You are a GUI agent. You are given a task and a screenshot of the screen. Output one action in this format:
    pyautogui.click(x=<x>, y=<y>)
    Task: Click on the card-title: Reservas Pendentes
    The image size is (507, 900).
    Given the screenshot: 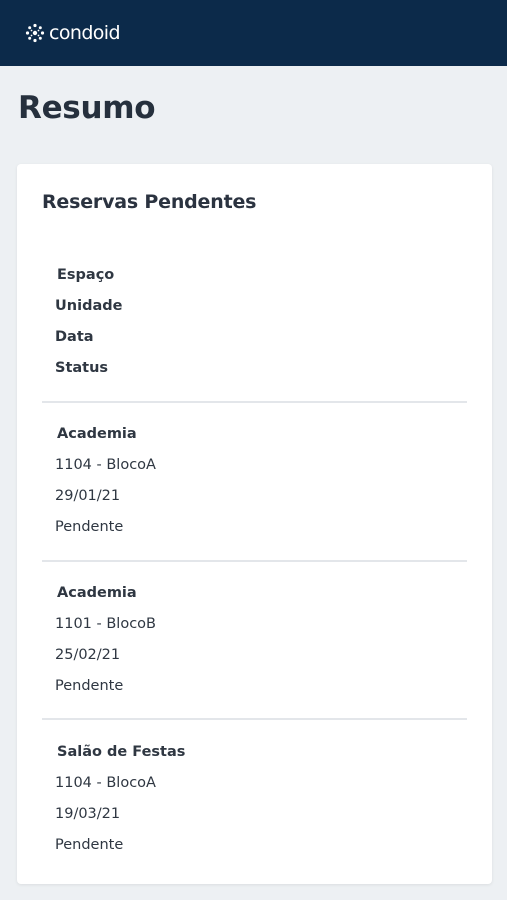 What is the action you would take?
    pyautogui.click(x=149, y=202)
    